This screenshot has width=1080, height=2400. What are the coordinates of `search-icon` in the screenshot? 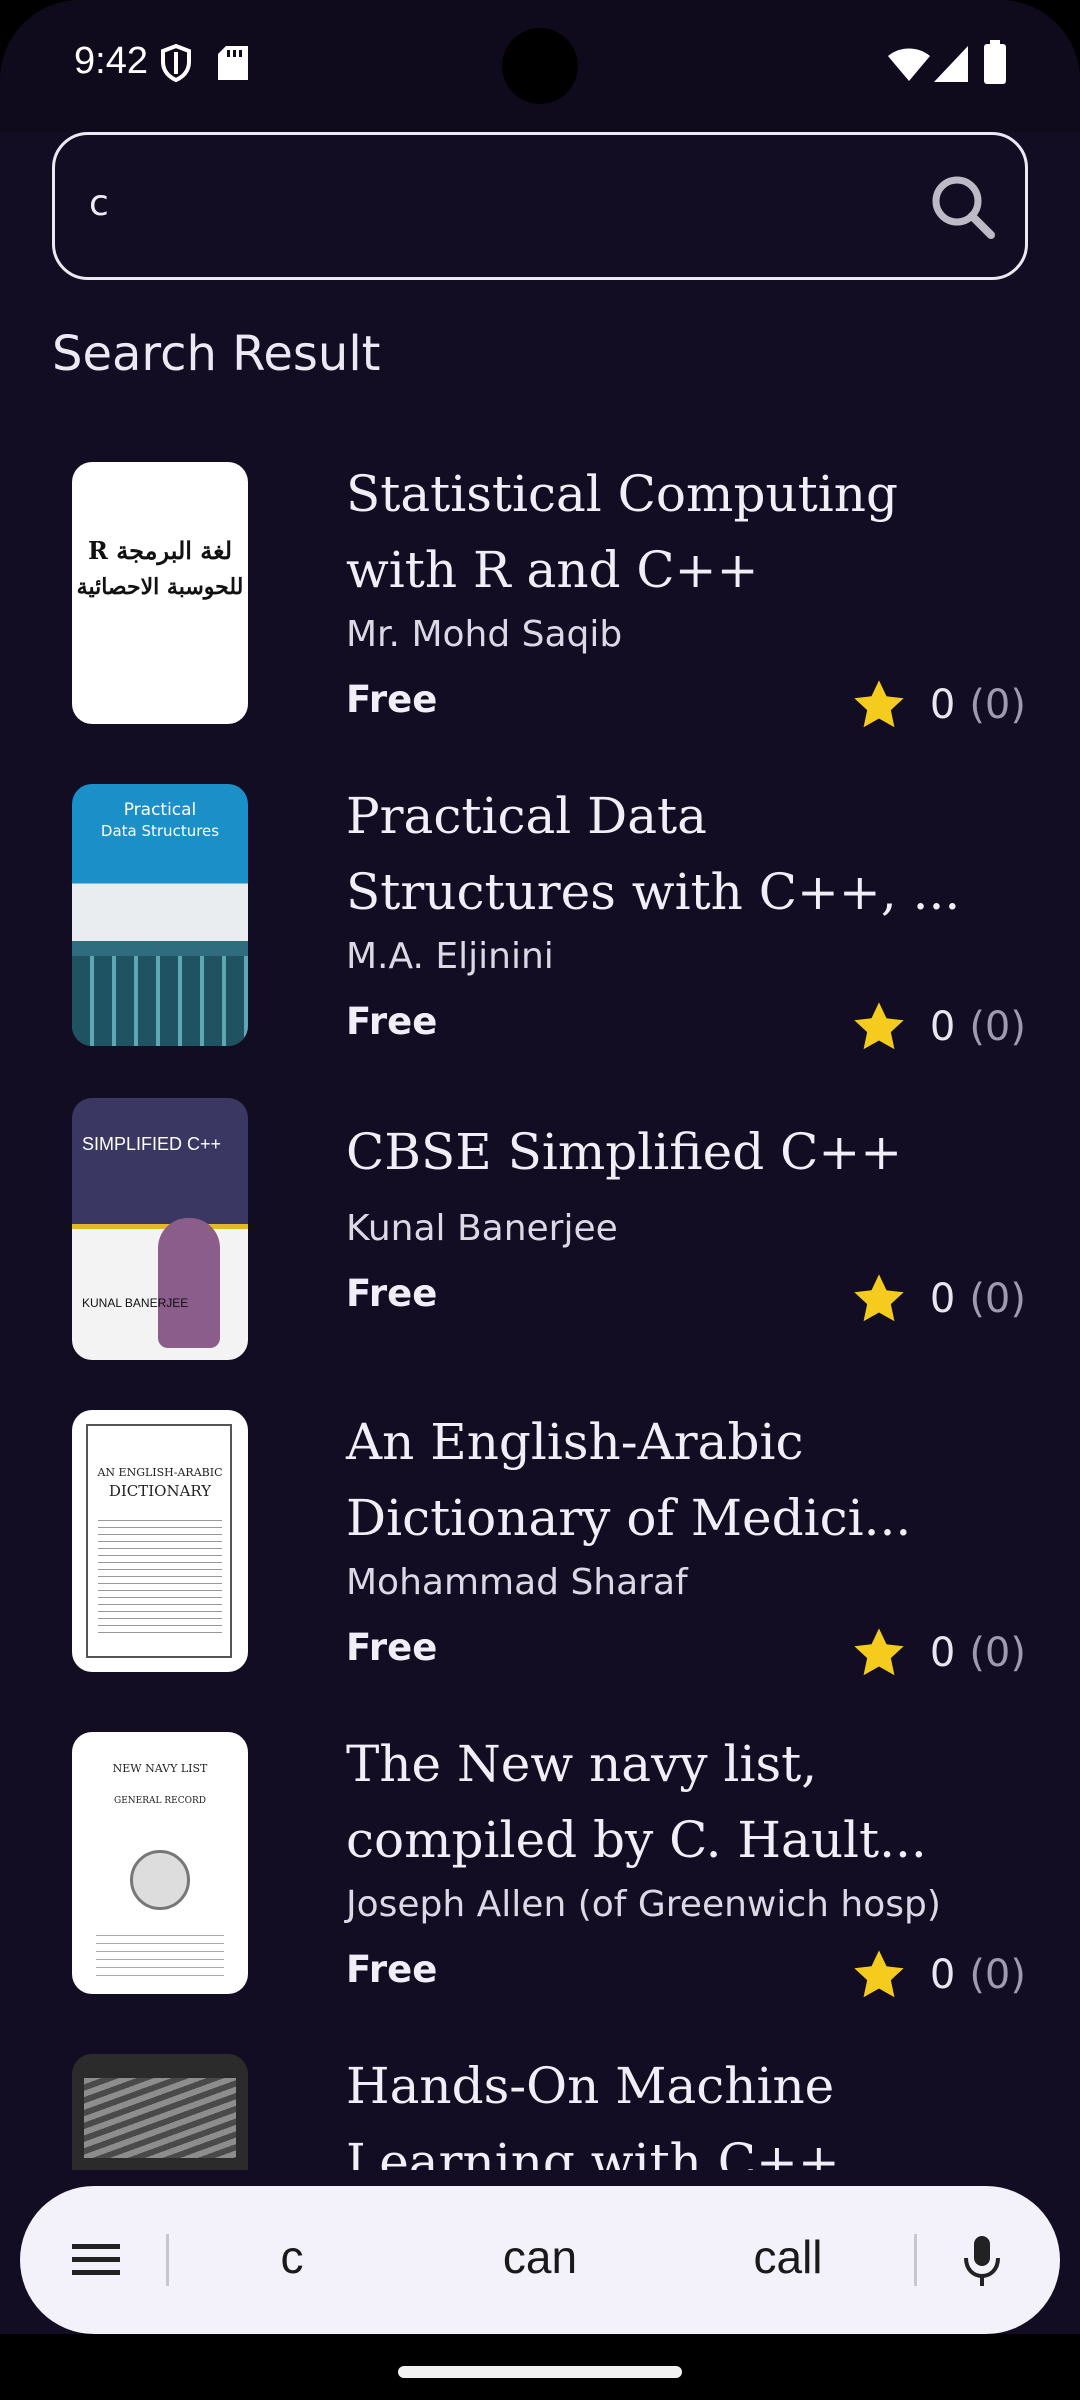 It's located at (963, 207).